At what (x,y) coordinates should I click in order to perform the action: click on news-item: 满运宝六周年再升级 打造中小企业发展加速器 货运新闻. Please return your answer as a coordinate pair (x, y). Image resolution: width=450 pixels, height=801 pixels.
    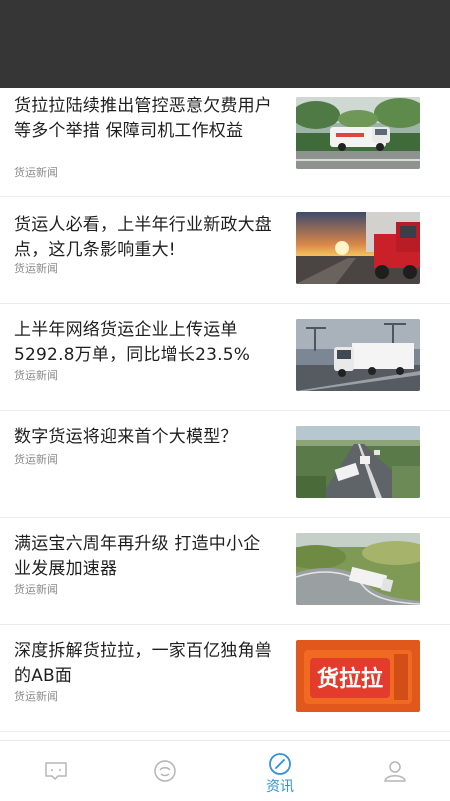
    Looking at the image, I should click on (225, 571).